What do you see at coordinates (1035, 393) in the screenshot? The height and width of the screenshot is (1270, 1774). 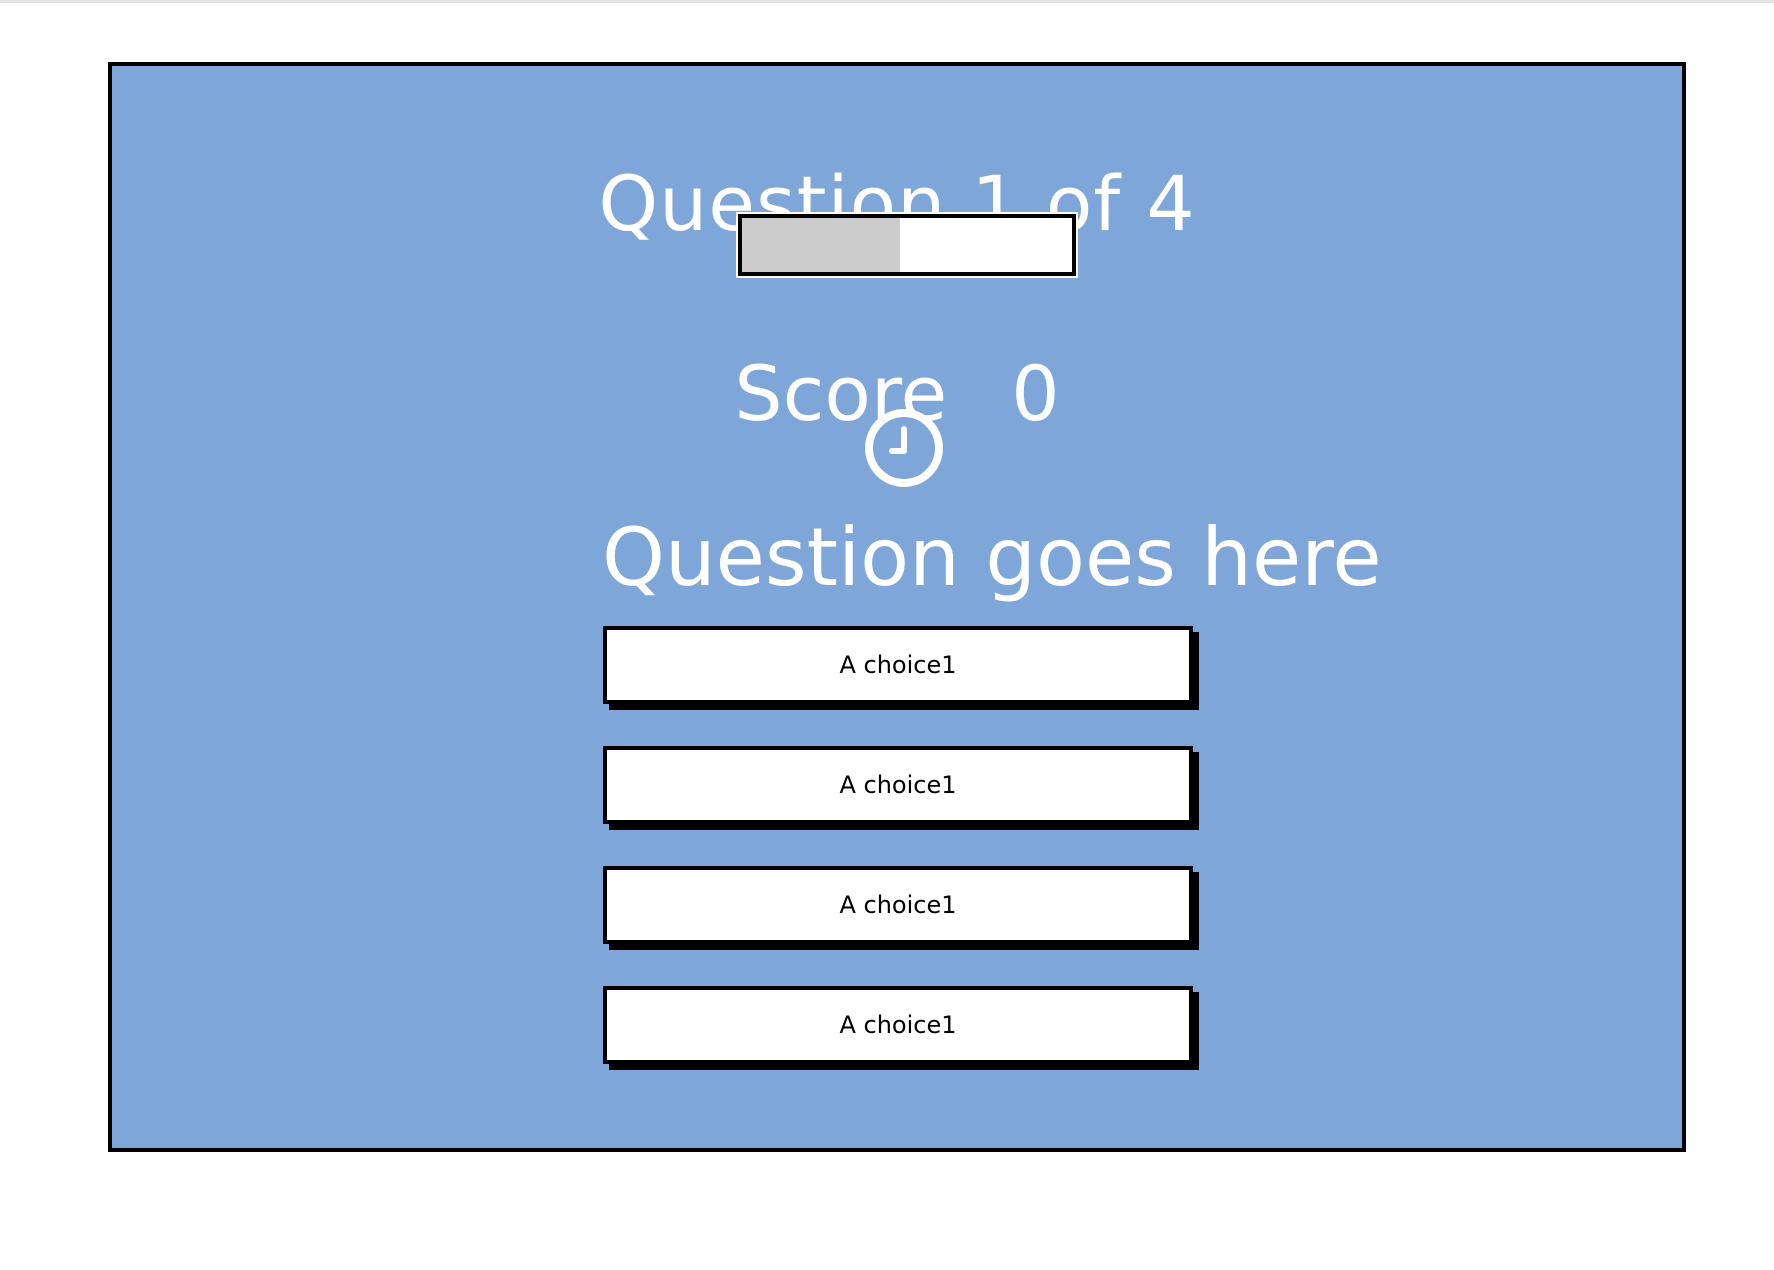 I see `score-value: 0` at bounding box center [1035, 393].